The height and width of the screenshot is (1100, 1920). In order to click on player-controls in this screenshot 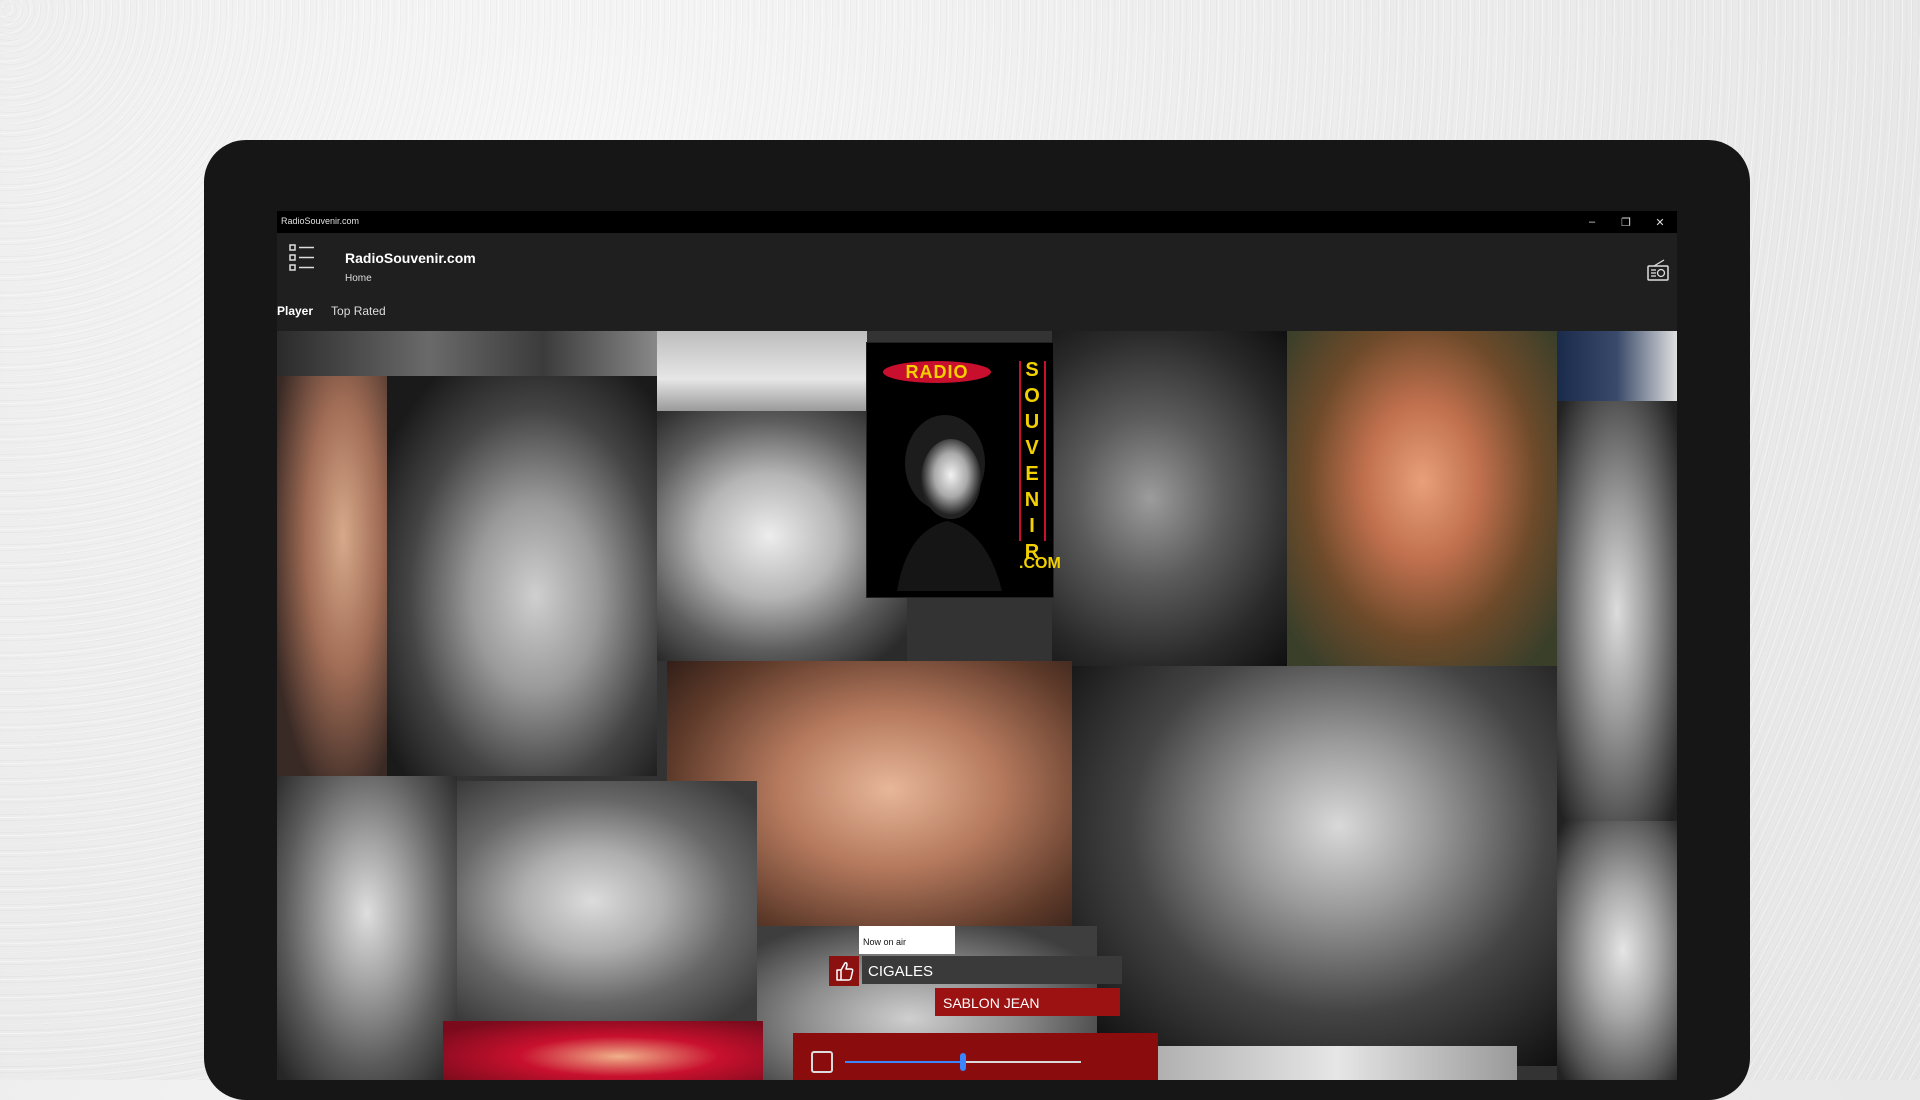, I will do `click(975, 1056)`.